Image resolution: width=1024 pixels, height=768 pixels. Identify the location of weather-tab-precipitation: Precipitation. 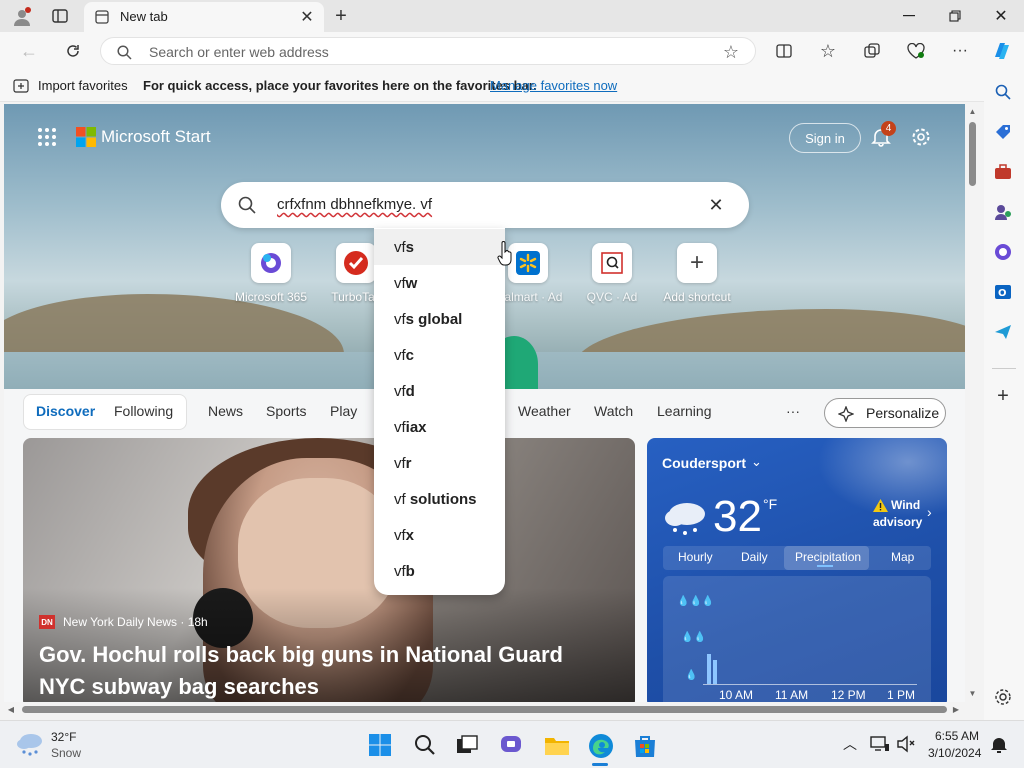
(828, 557).